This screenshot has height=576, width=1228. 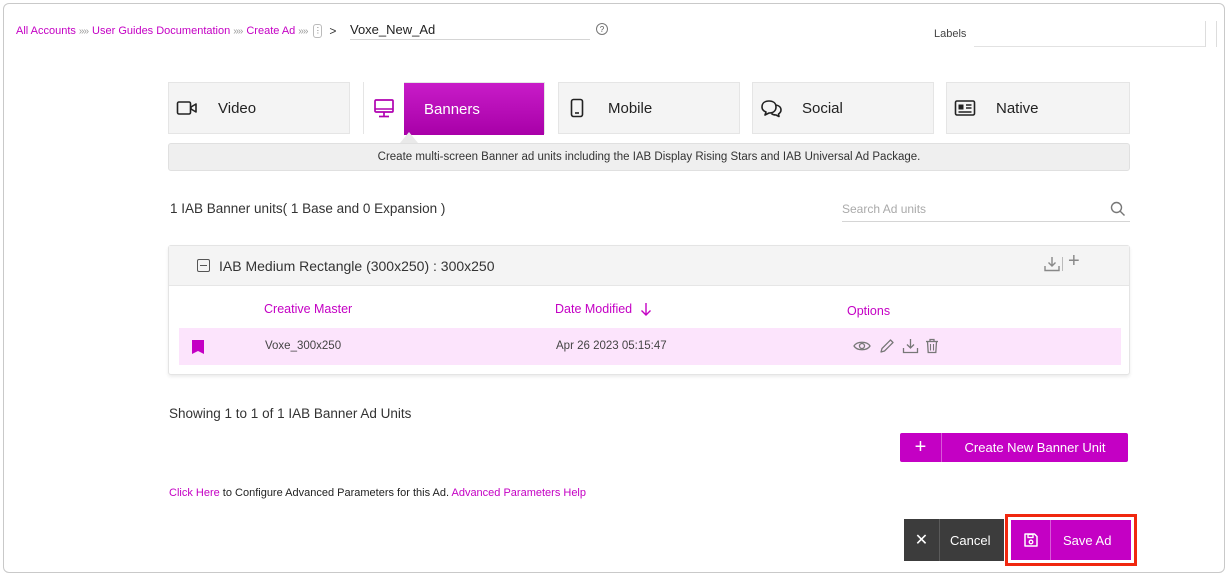 I want to click on preview-eye-icon, so click(x=862, y=348).